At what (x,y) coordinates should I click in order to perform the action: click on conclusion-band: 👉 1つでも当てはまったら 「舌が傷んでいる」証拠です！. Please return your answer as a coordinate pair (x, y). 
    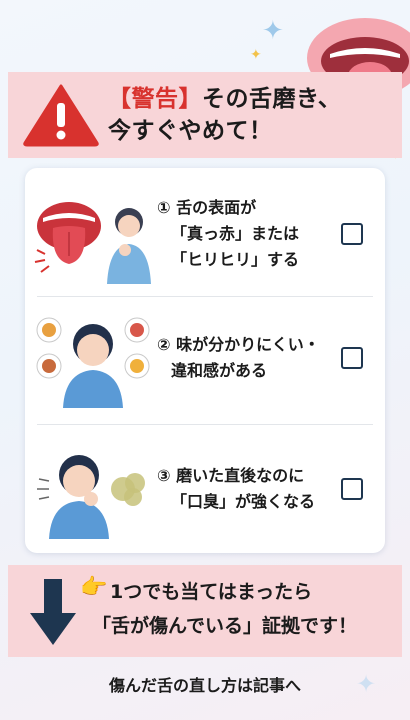
    Looking at the image, I should click on (205, 611).